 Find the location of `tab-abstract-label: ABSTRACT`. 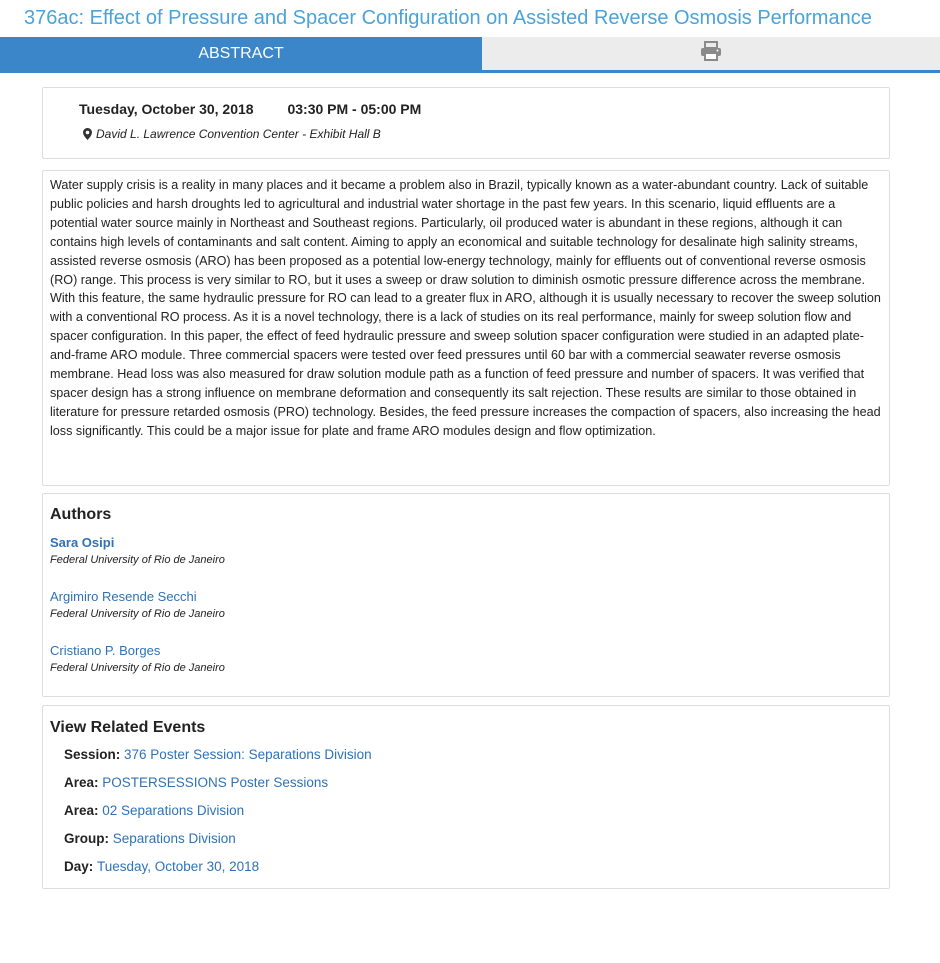

tab-abstract-label: ABSTRACT is located at coordinates (241, 53).